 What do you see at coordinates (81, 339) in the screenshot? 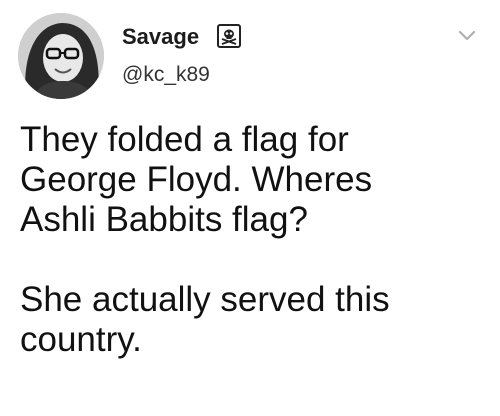
I see `tweet-text-line: country.` at bounding box center [81, 339].